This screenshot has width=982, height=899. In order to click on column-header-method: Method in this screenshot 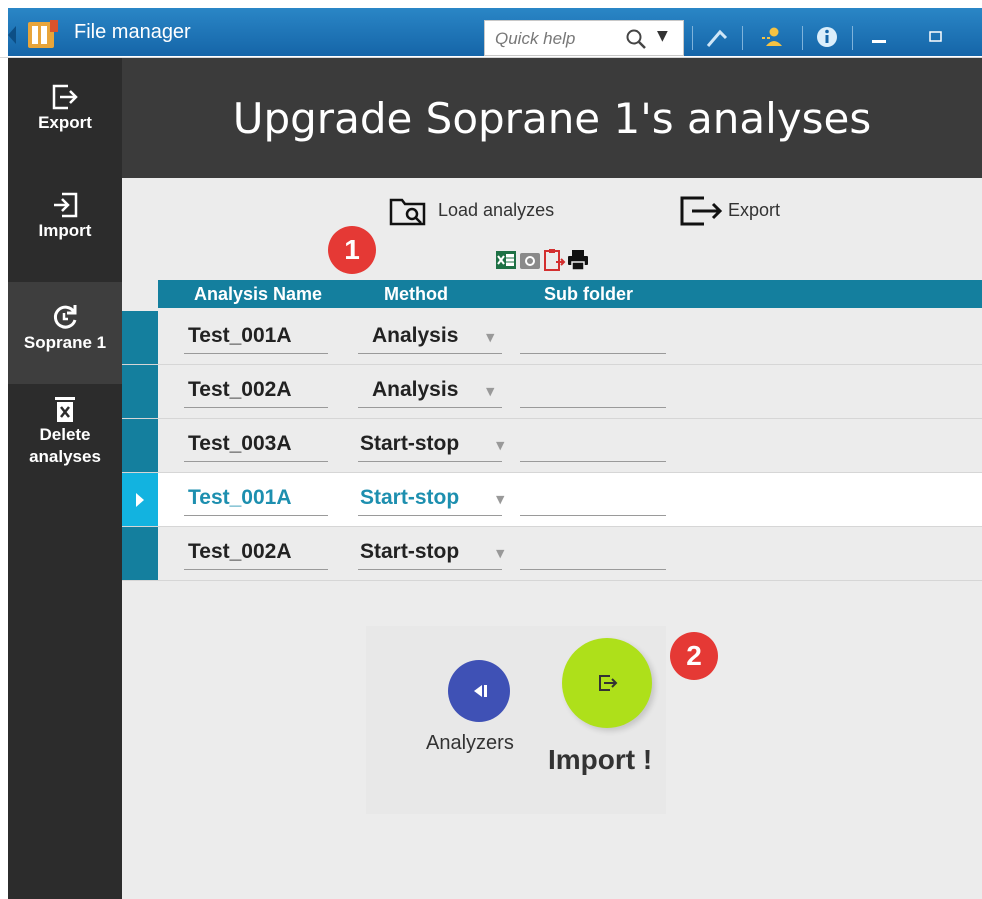, I will do `click(416, 294)`.